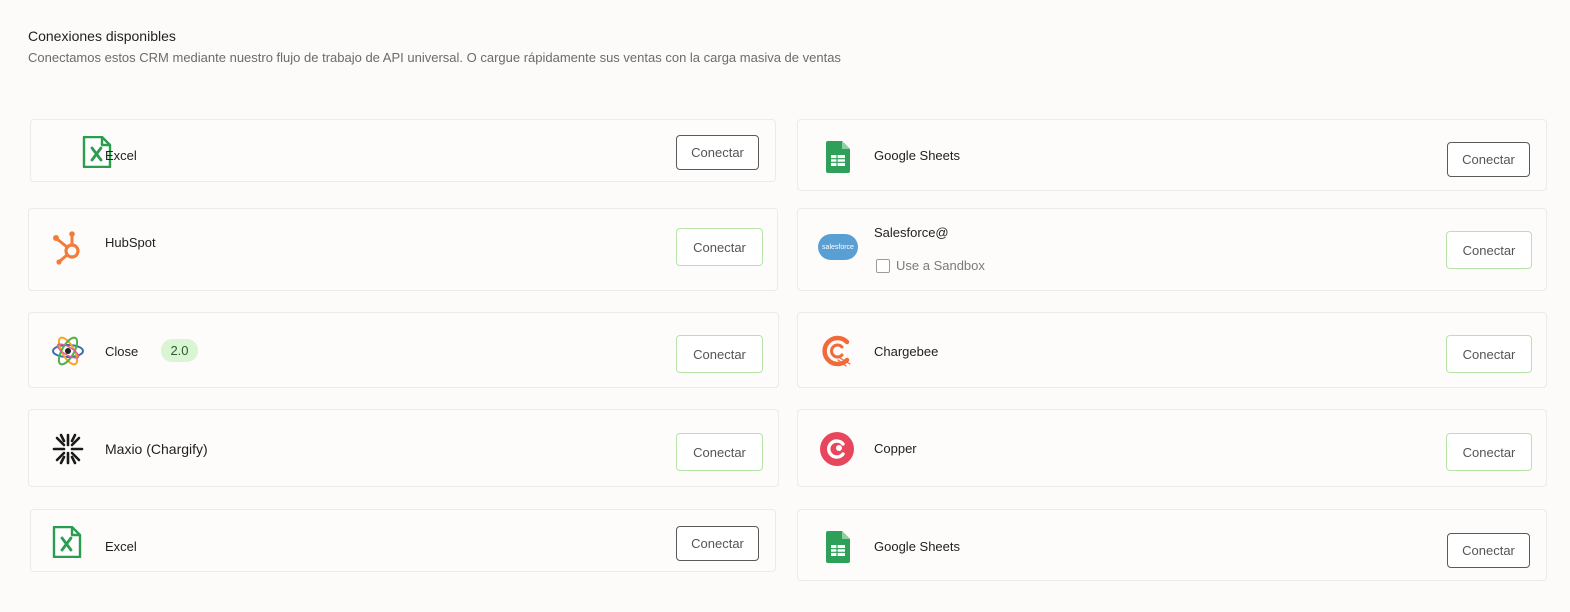  What do you see at coordinates (68, 351) in the screenshot?
I see `close-icon` at bounding box center [68, 351].